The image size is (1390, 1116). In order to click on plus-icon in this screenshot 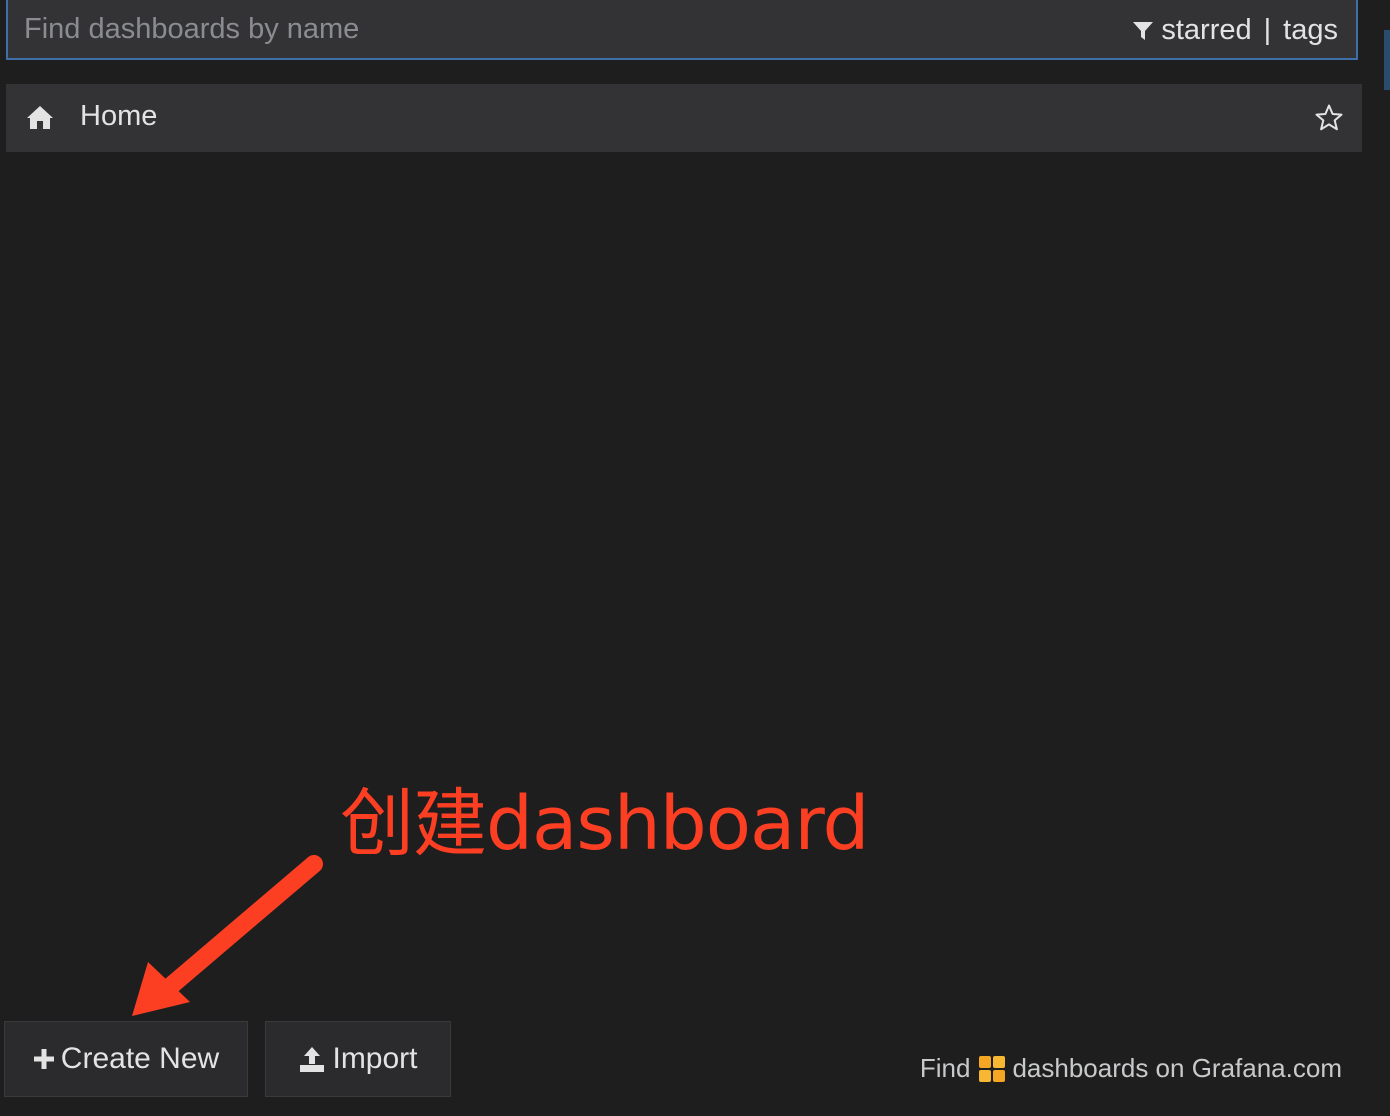, I will do `click(43, 1059)`.